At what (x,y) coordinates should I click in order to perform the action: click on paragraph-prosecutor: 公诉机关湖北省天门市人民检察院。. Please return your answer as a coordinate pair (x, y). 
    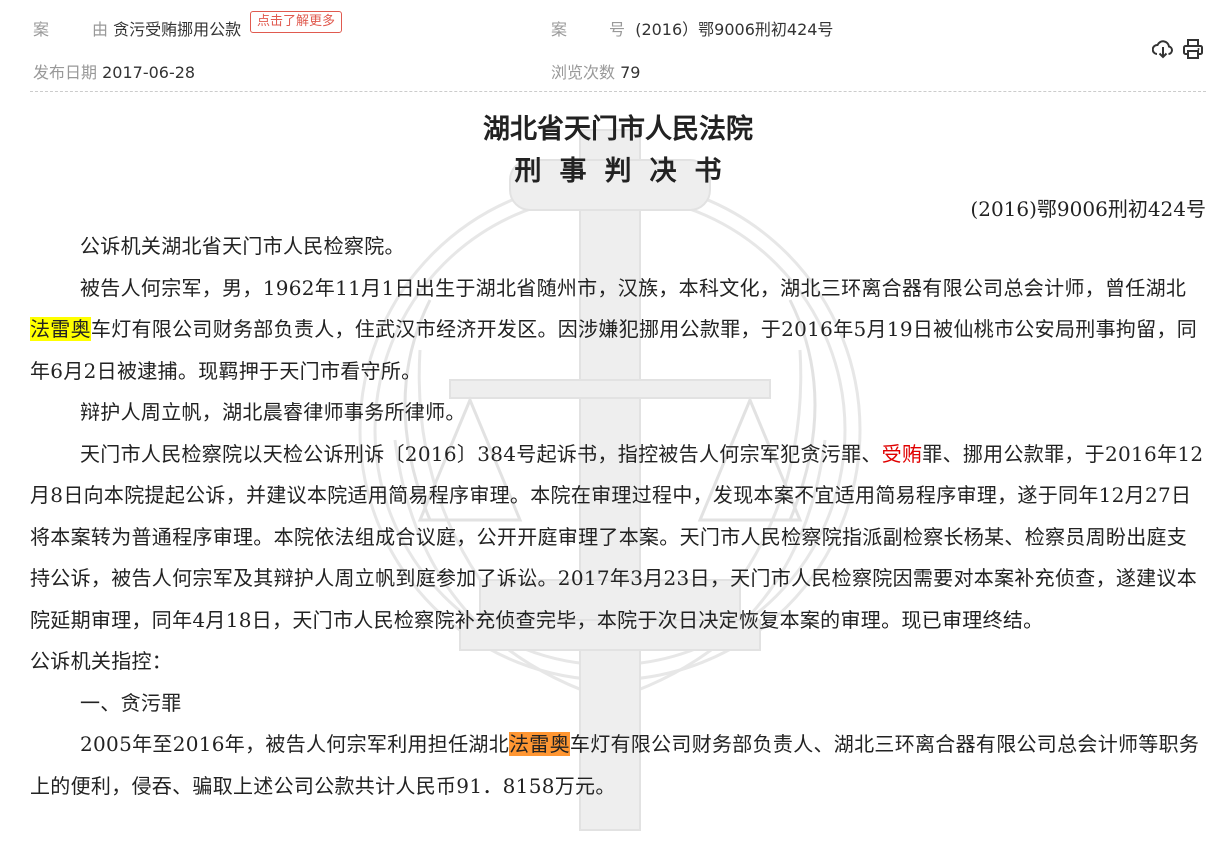
    Looking at the image, I should click on (242, 246).